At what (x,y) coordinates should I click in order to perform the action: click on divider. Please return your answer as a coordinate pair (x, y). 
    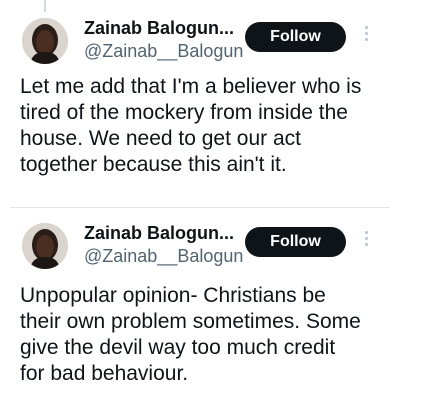
    Looking at the image, I should click on (200, 207).